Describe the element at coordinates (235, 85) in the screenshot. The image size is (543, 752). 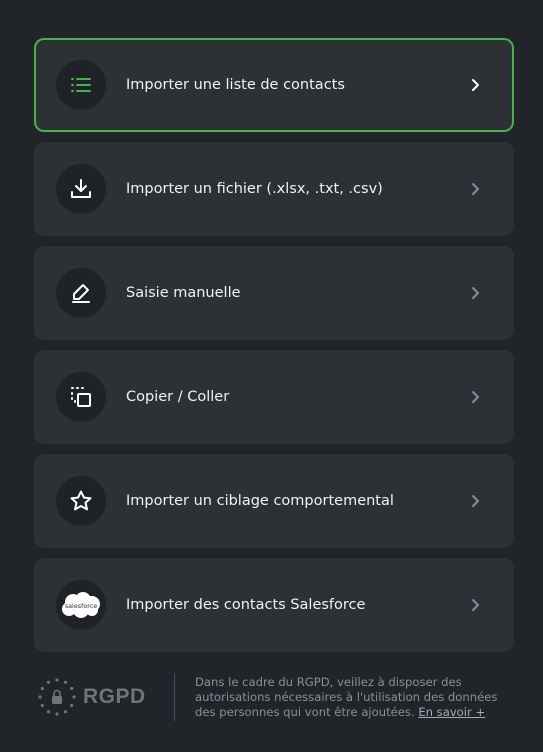
I see `option-label: Importer une liste de contacts` at that location.